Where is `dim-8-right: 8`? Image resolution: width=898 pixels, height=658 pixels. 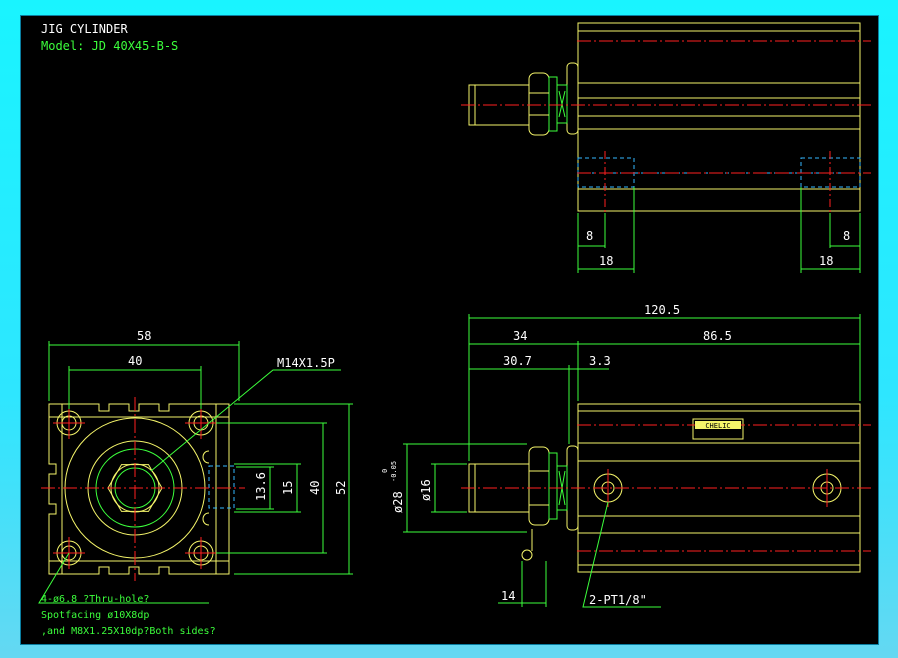
dim-8-right: 8 is located at coordinates (846, 236).